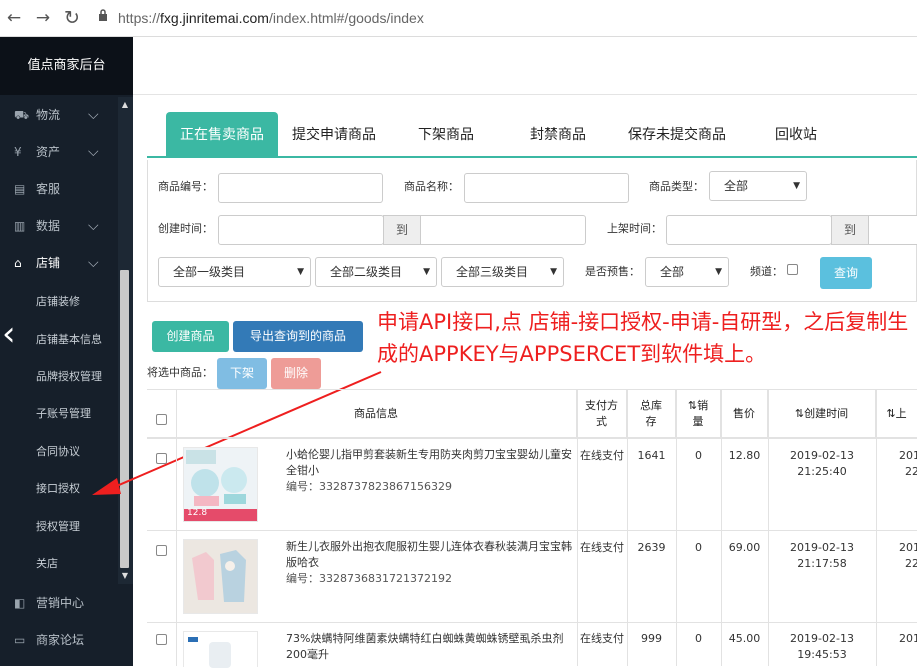 Image resolution: width=917 pixels, height=672 pixels. I want to click on price-value: 69.00, so click(744, 547).